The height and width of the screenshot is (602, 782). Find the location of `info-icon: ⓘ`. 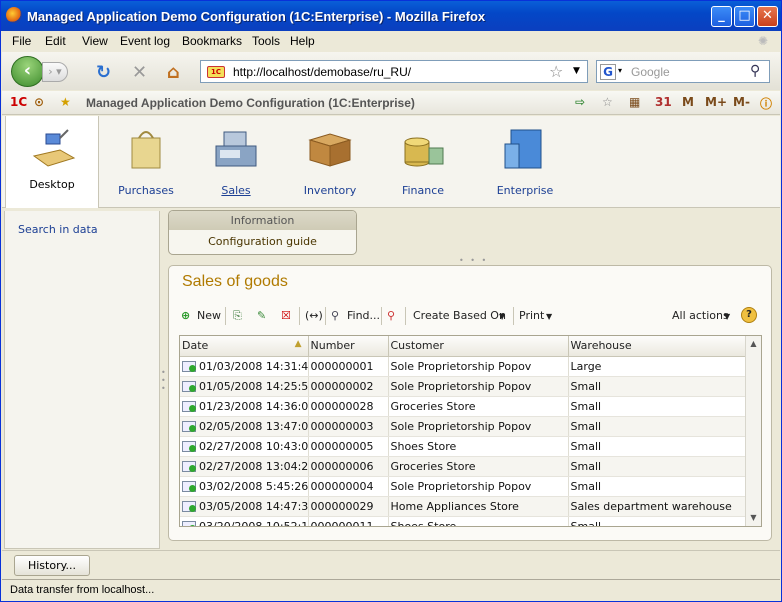

info-icon: ⓘ is located at coordinates (766, 103).